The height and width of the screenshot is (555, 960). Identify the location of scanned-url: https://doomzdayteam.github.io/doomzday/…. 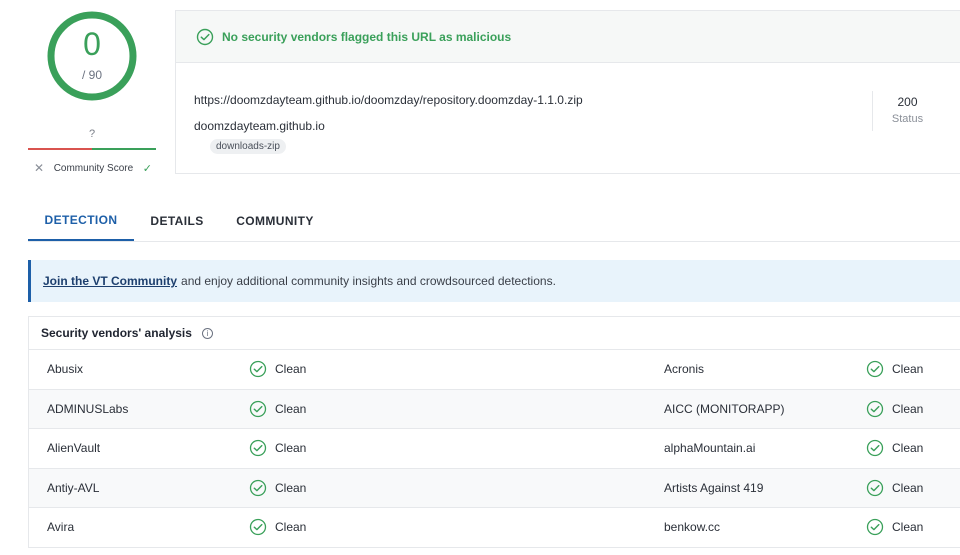
(388, 100).